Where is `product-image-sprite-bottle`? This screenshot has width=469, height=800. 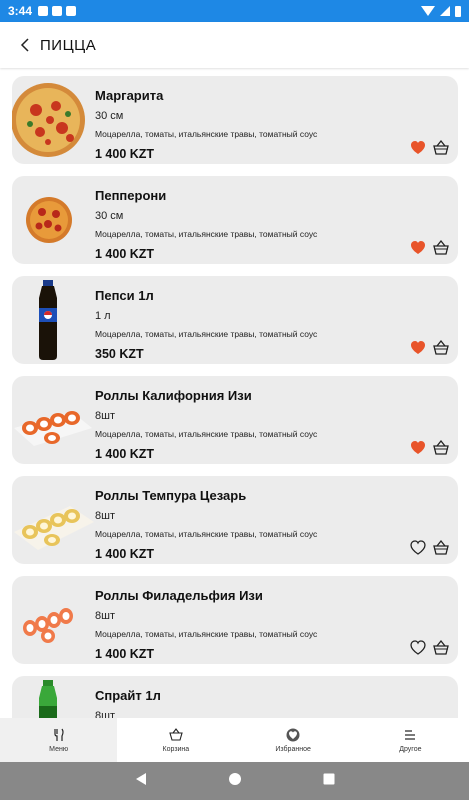 product-image-sprite-bottle is located at coordinates (54, 697).